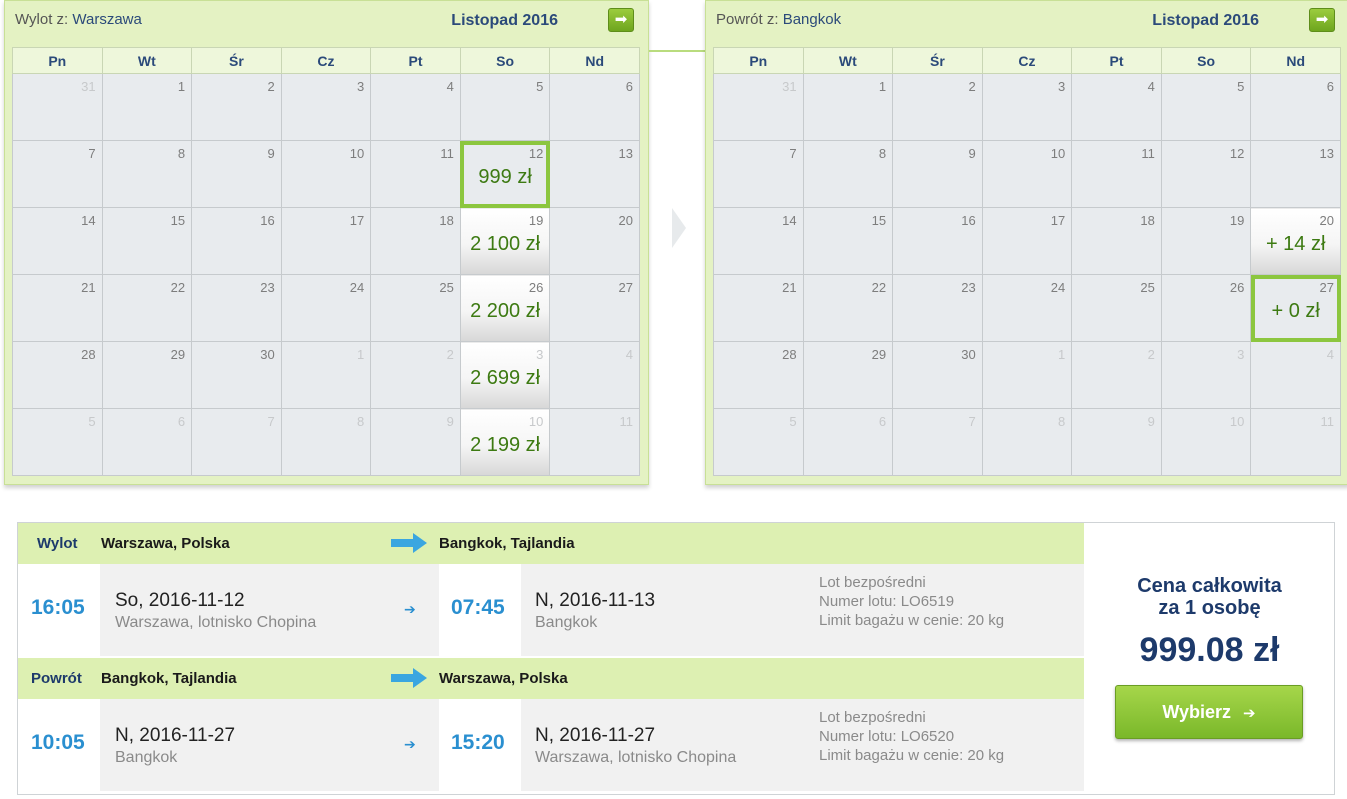  I want to click on total-price: 999.08 zł, so click(1209, 650).